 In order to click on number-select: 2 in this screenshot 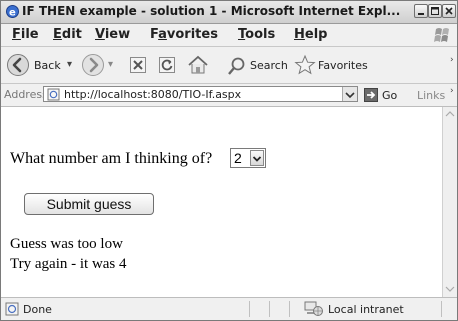, I will do `click(248, 158)`.